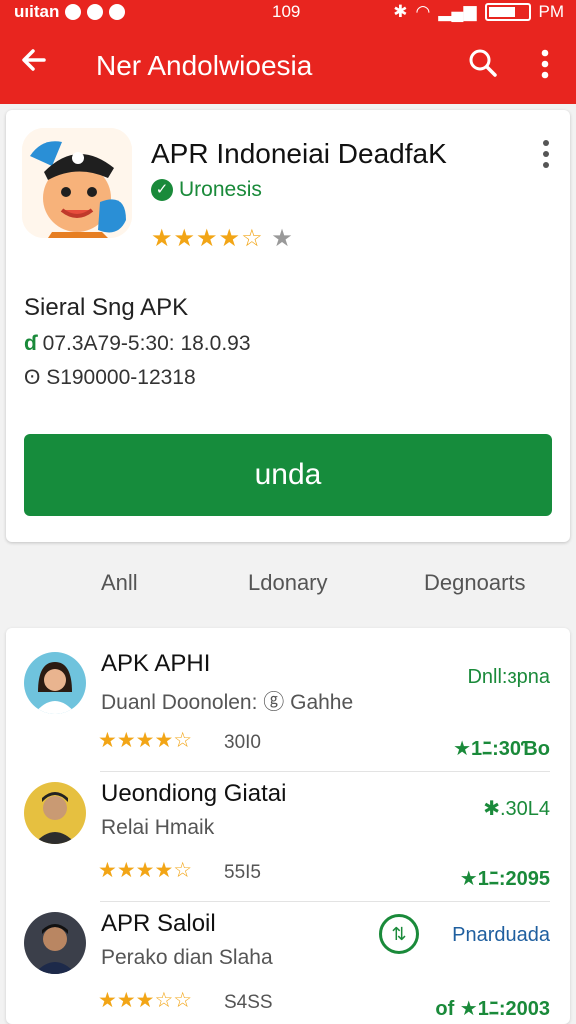 The width and height of the screenshot is (576, 1024). What do you see at coordinates (282, 238) in the screenshot?
I see `rating-empty-star: ★` at bounding box center [282, 238].